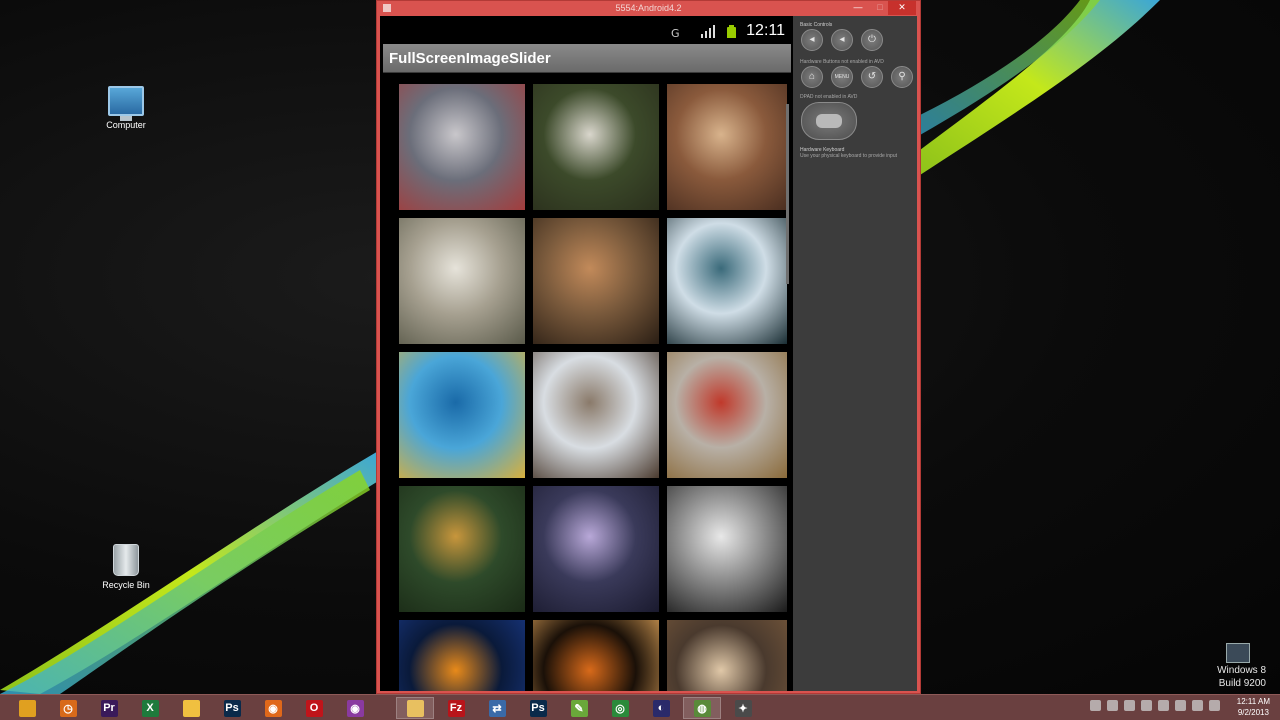  I want to click on taskbar-notepad-button: ✎, so click(579, 708).